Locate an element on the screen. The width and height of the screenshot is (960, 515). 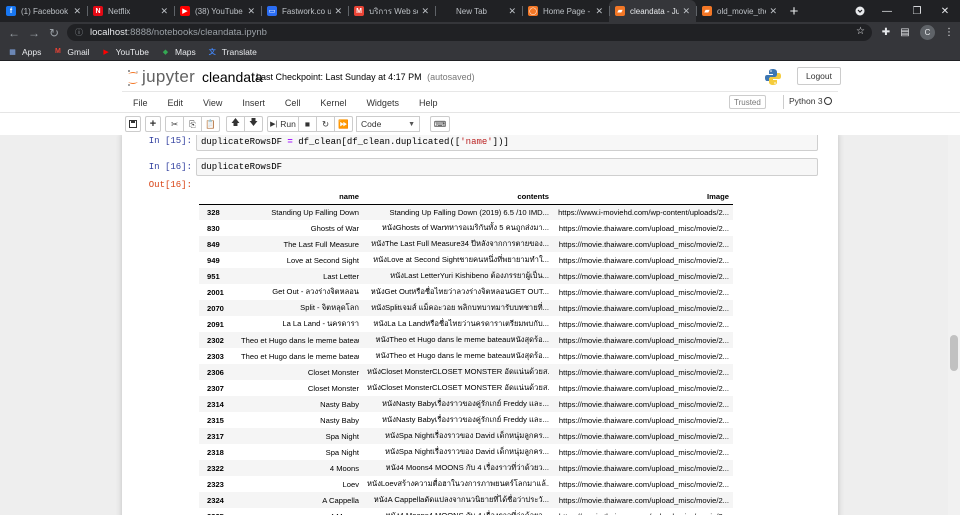
browser-tab: New Tab ✕ is located at coordinates (478, 11).